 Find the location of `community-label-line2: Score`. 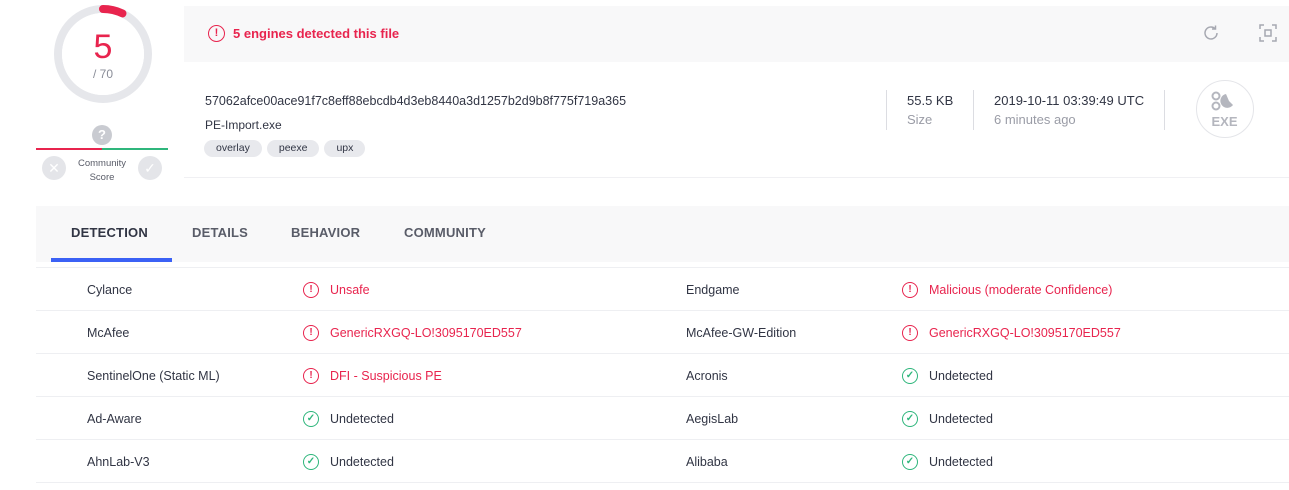

community-label-line2: Score is located at coordinates (102, 177).